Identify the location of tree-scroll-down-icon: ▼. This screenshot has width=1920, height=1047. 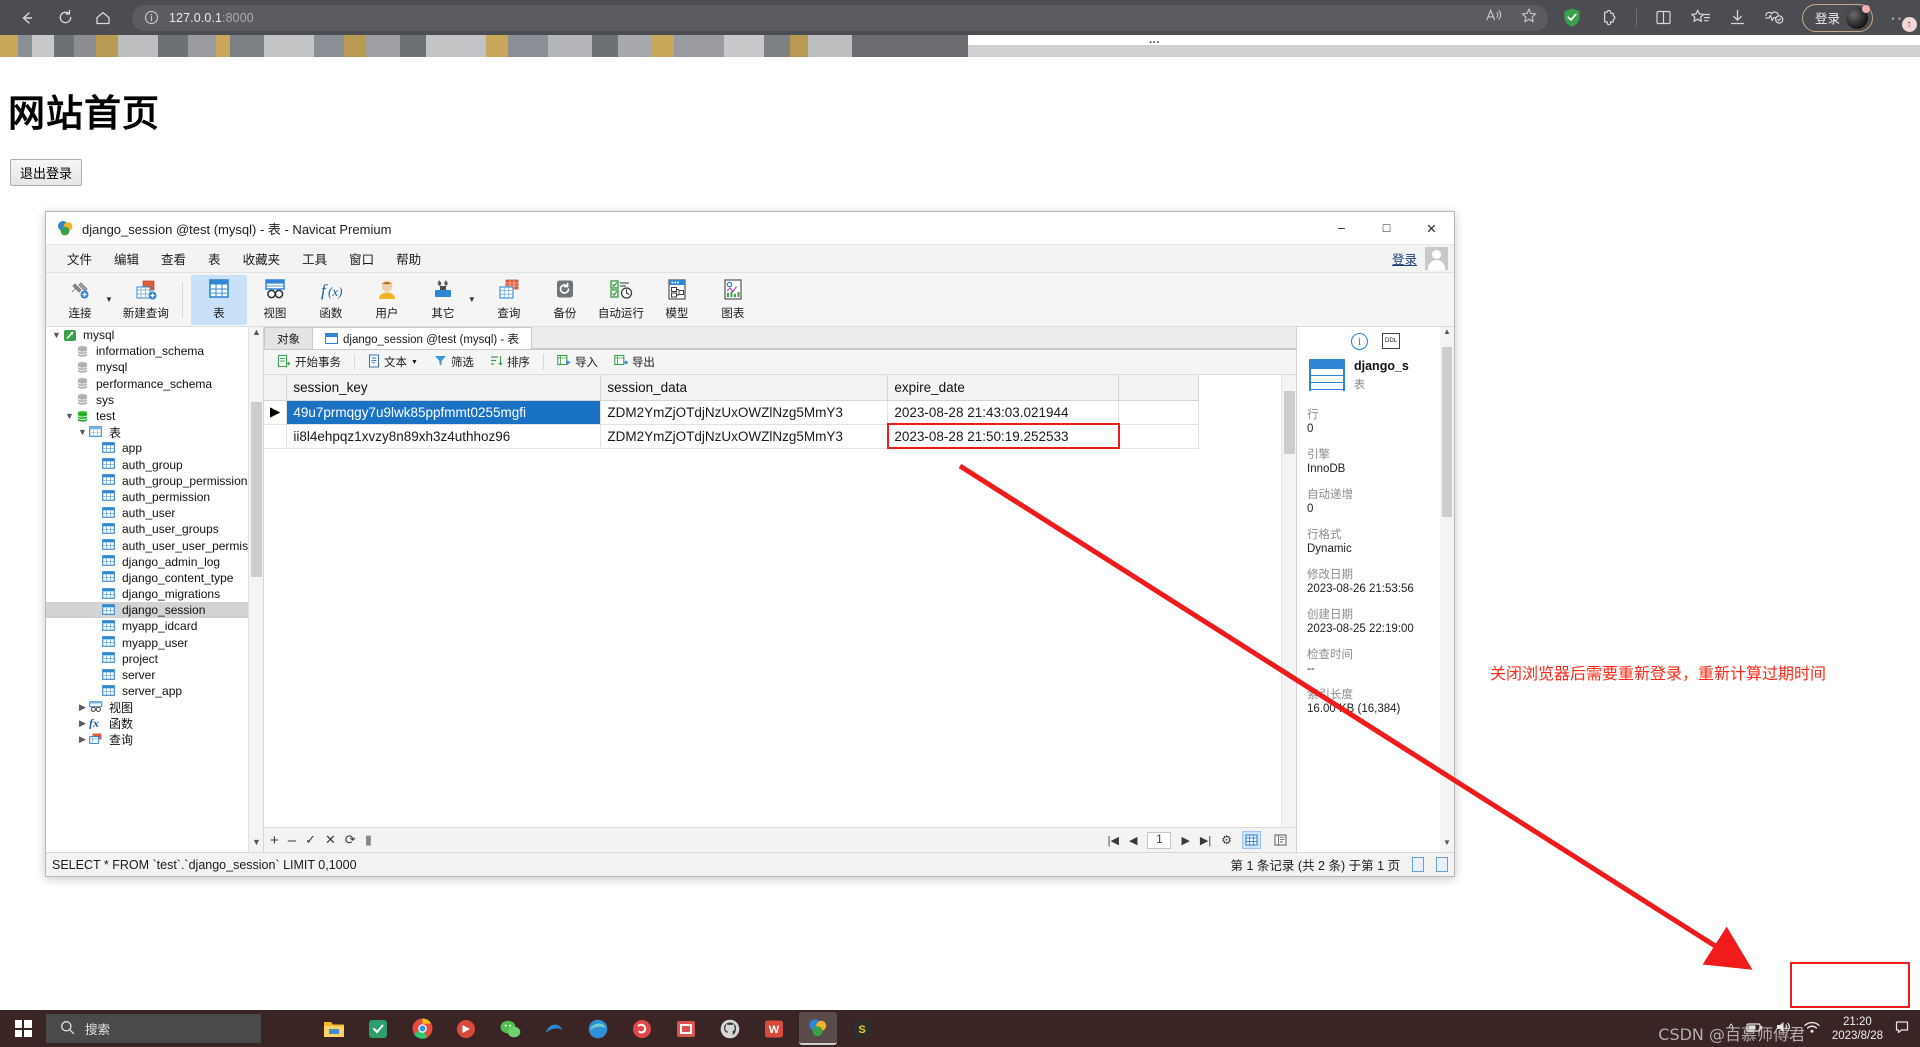
(256, 844).